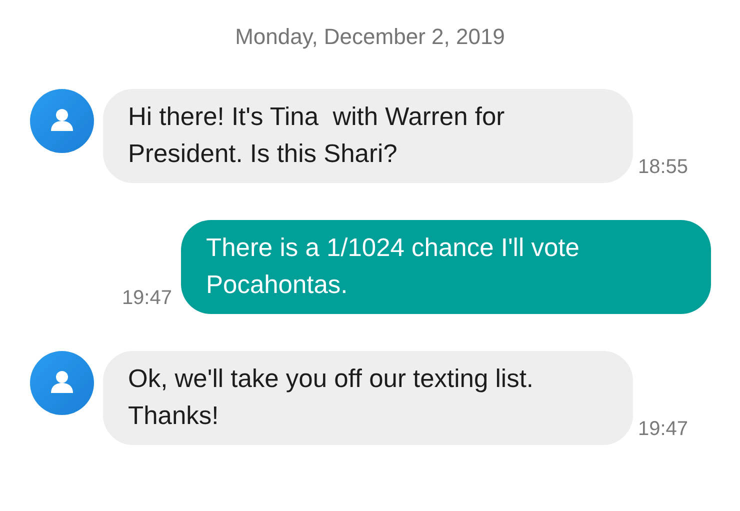 The height and width of the screenshot is (511, 740). Describe the element at coordinates (370, 37) in the screenshot. I see `date-header: Monday, December 2, 2019` at that location.